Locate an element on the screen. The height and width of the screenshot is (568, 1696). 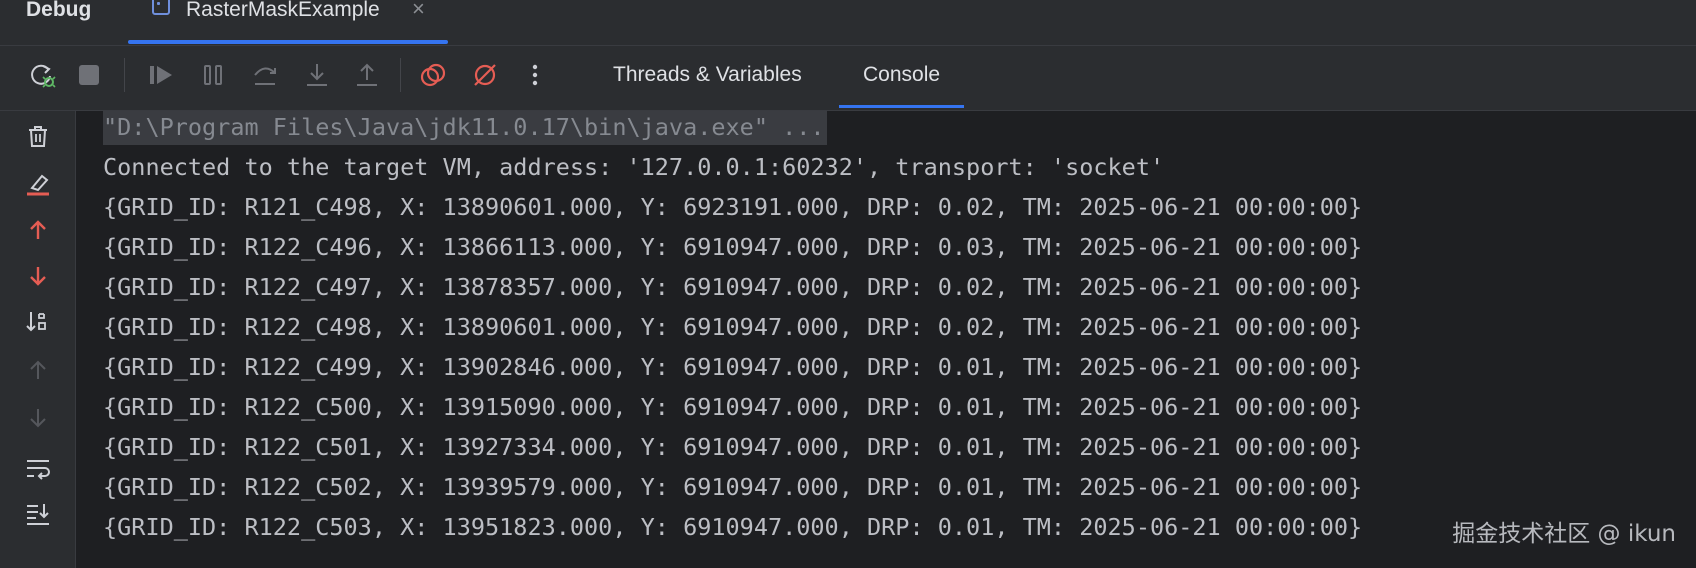
eraser-icon is located at coordinates (38, 185).